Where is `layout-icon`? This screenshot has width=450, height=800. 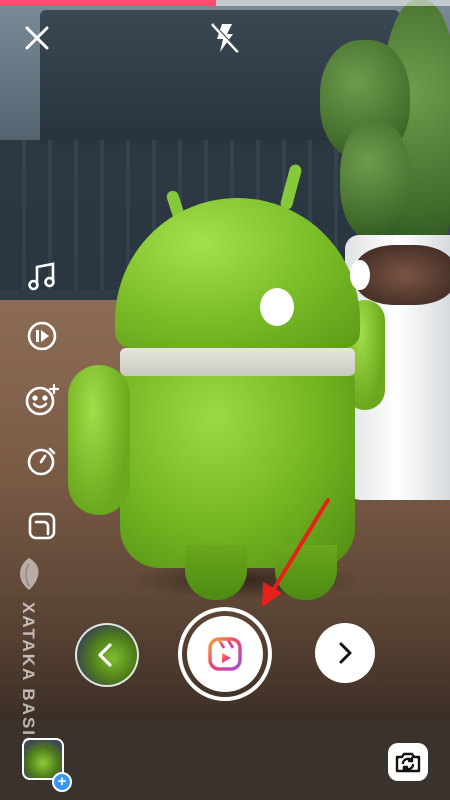 layout-icon is located at coordinates (42, 526).